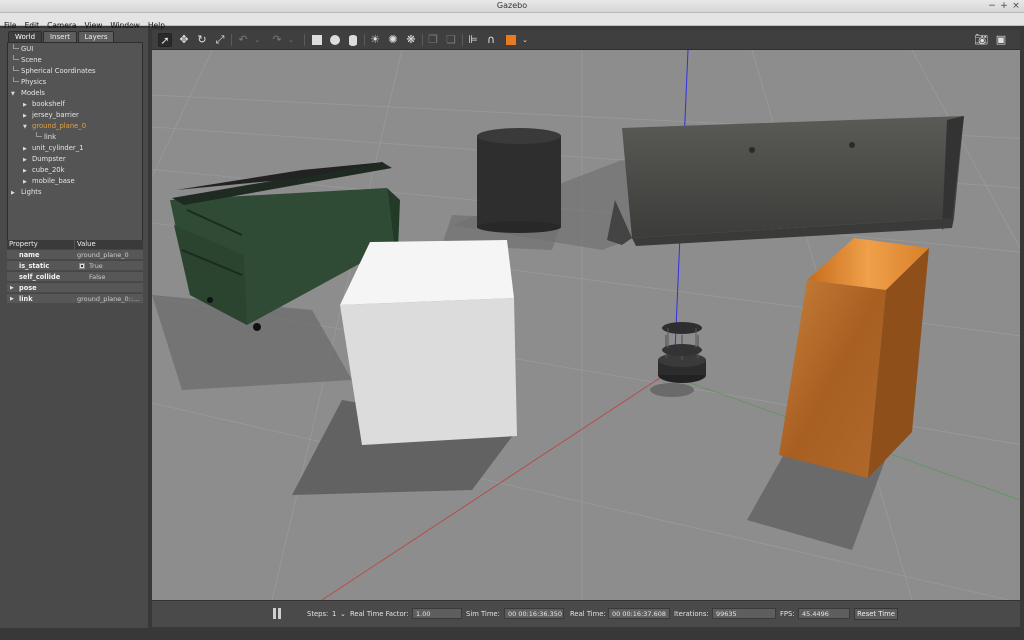 This screenshot has width=1024, height=640. What do you see at coordinates (40, 277) in the screenshot?
I see `property-key: self_collide` at bounding box center [40, 277].